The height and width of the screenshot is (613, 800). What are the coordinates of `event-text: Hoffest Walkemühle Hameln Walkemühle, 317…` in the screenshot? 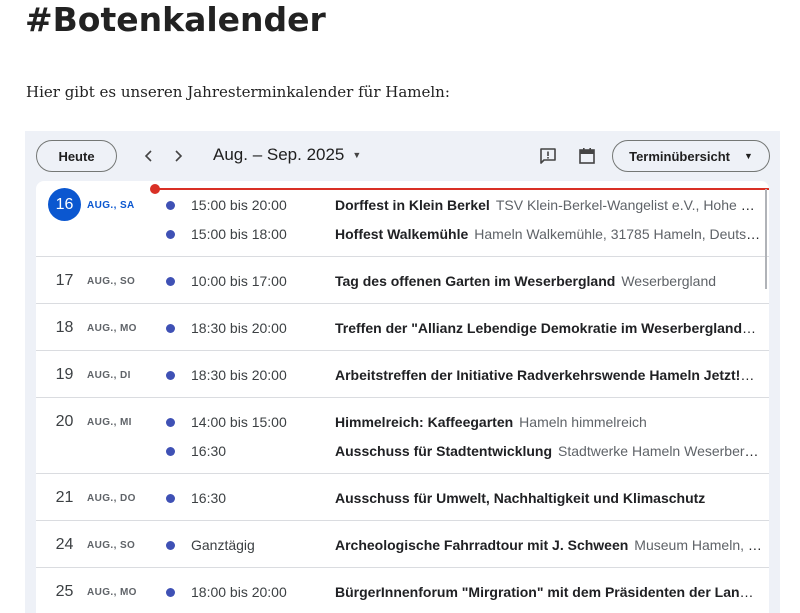 It's located at (548, 234).